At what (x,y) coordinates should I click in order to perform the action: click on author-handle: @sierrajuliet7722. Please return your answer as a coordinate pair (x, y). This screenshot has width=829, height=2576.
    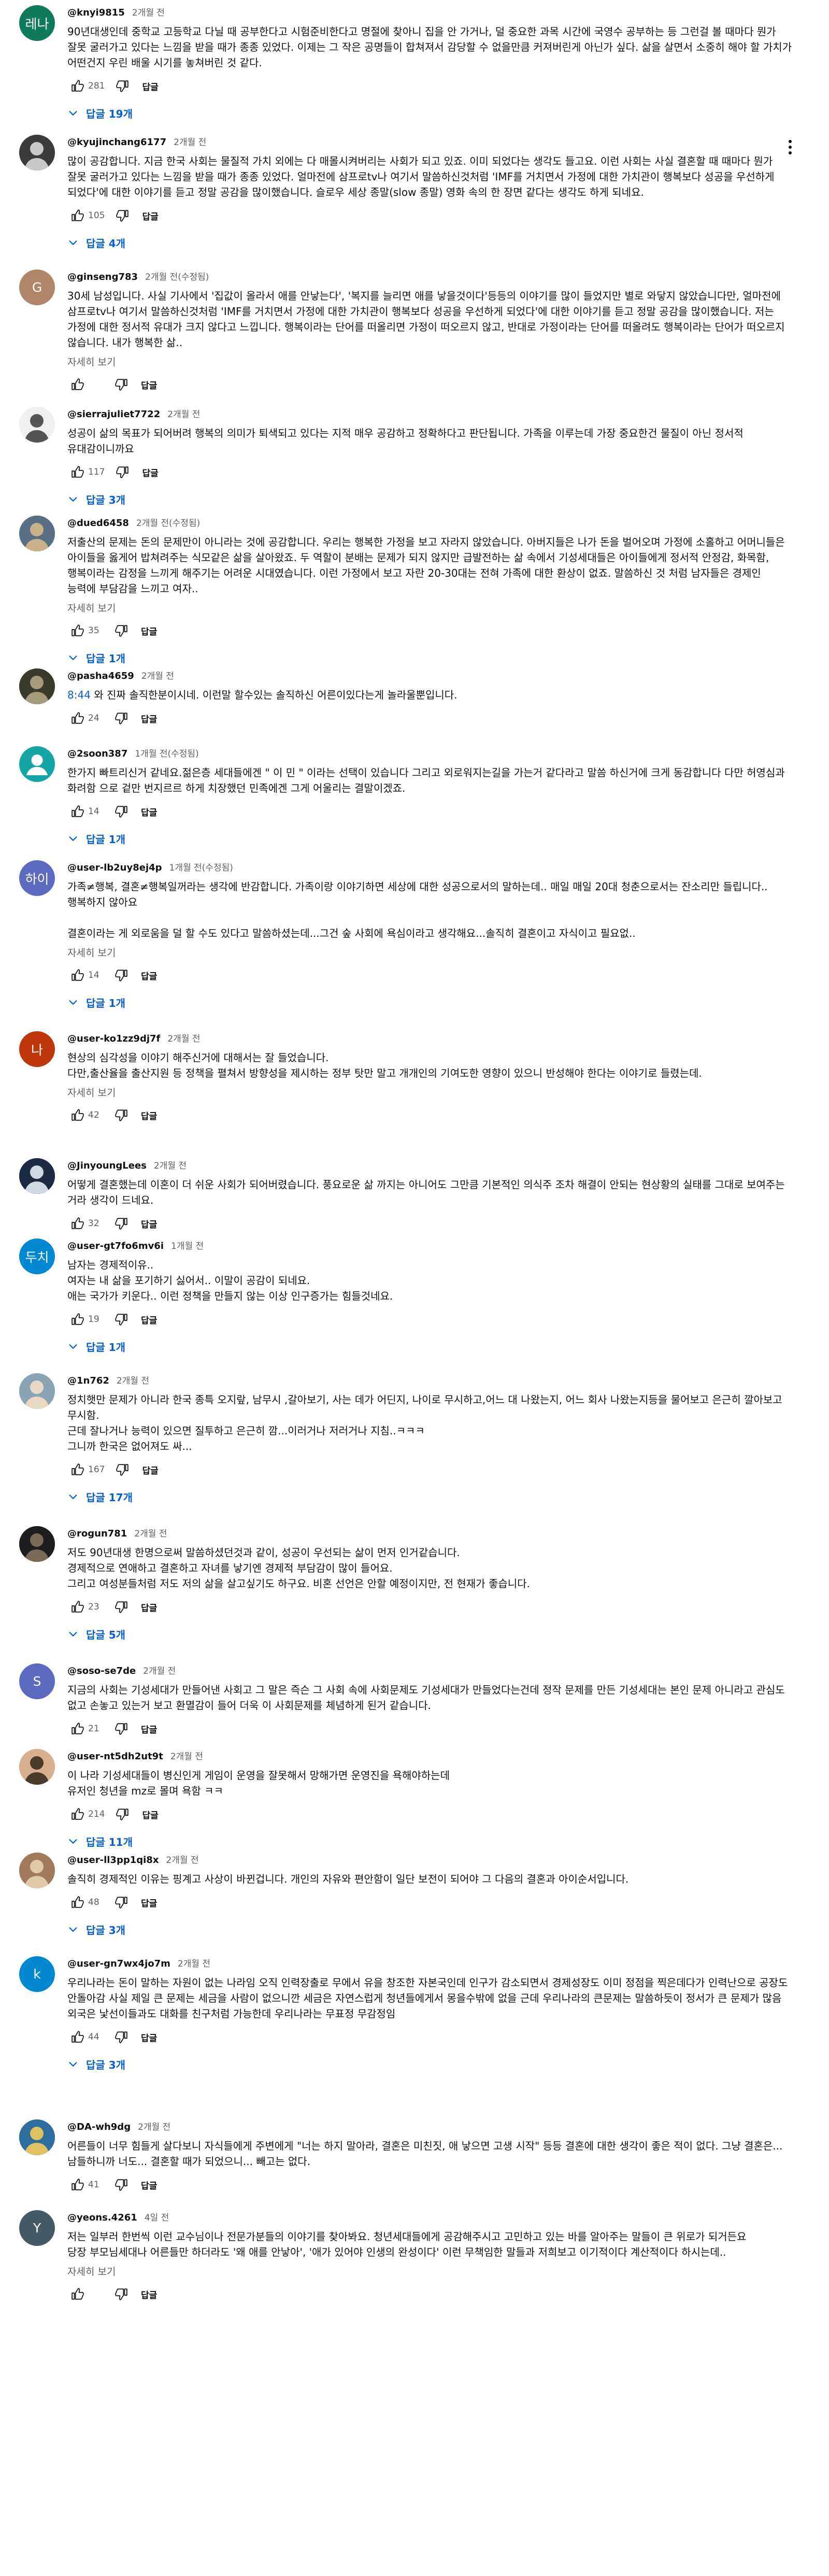
    Looking at the image, I should click on (113, 414).